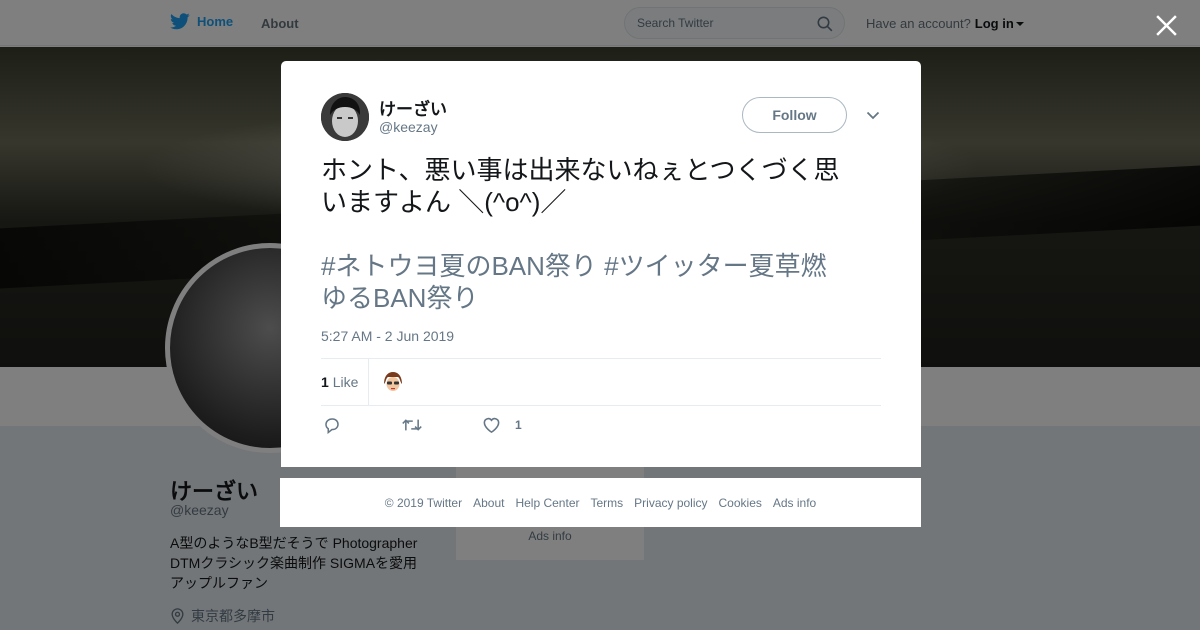  What do you see at coordinates (491, 425) in the screenshot?
I see `heart-icon` at bounding box center [491, 425].